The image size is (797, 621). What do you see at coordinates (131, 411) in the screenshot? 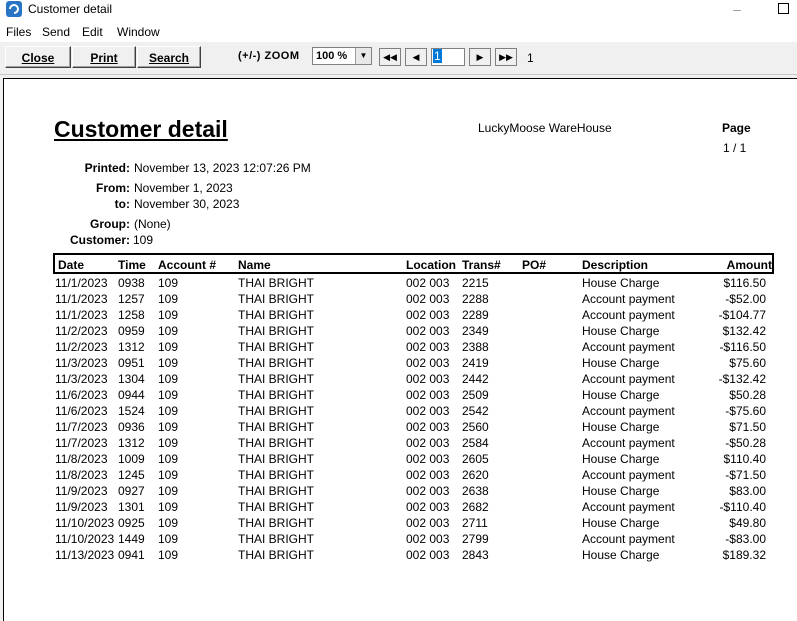
I see `cell-time: 1524` at bounding box center [131, 411].